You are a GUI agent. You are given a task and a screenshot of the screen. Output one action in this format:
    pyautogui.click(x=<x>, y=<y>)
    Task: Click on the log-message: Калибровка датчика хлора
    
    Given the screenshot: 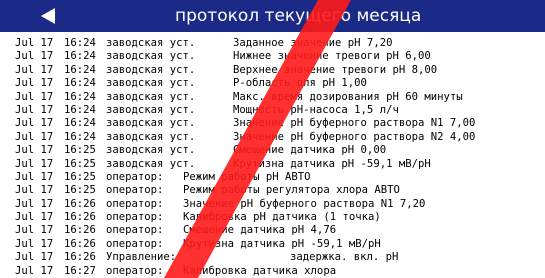 What is the action you would take?
    pyautogui.click(x=260, y=270)
    